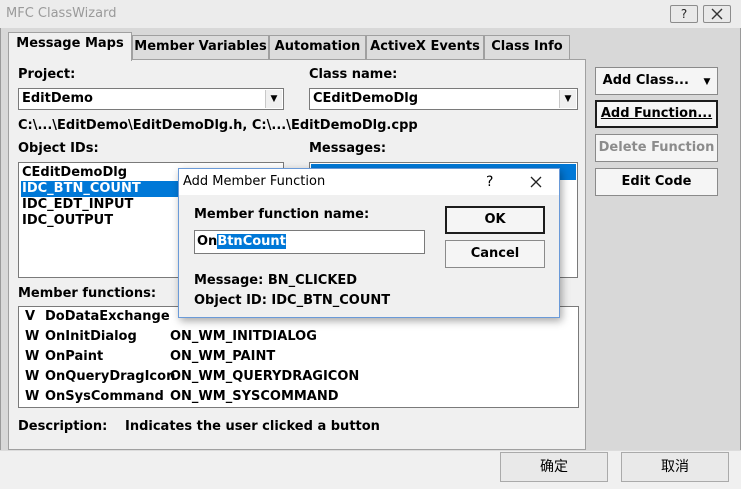 The image size is (741, 489). Describe the element at coordinates (282, 214) in the screenshot. I see `function-name-label: Member function name:` at that location.